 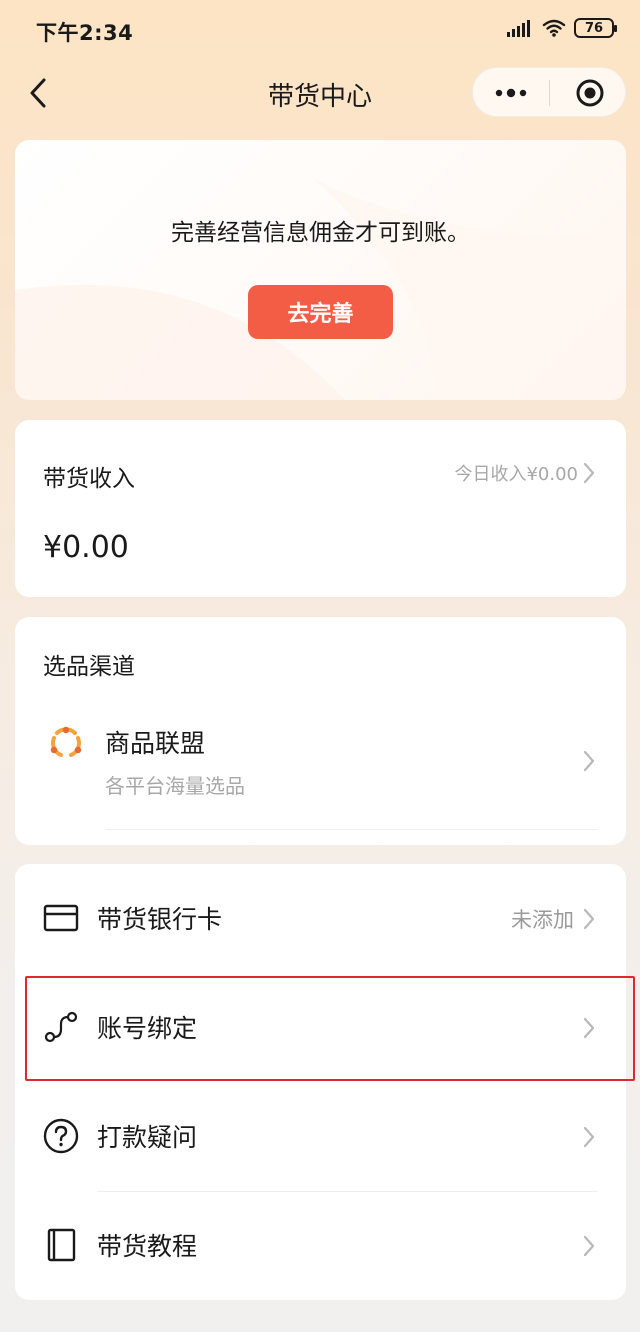 What do you see at coordinates (320, 508) in the screenshot?
I see `income-card: 带货收入 今日收入¥0.00 ¥0.00` at bounding box center [320, 508].